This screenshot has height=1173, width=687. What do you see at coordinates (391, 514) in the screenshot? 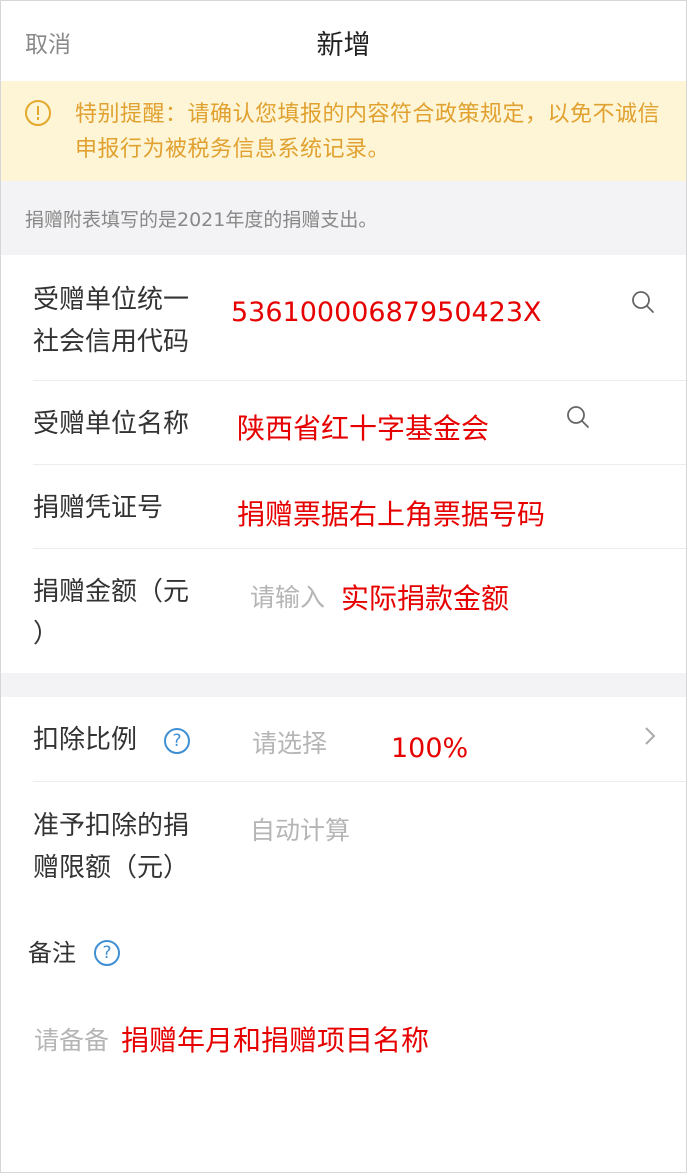
I see `voucher-annotation: 捐赠票据右上角票据号码` at bounding box center [391, 514].